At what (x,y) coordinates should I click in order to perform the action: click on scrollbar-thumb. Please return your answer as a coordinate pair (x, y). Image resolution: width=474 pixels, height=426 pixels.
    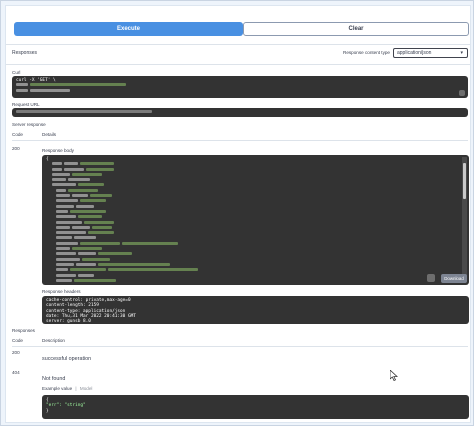
    Looking at the image, I should click on (464, 181).